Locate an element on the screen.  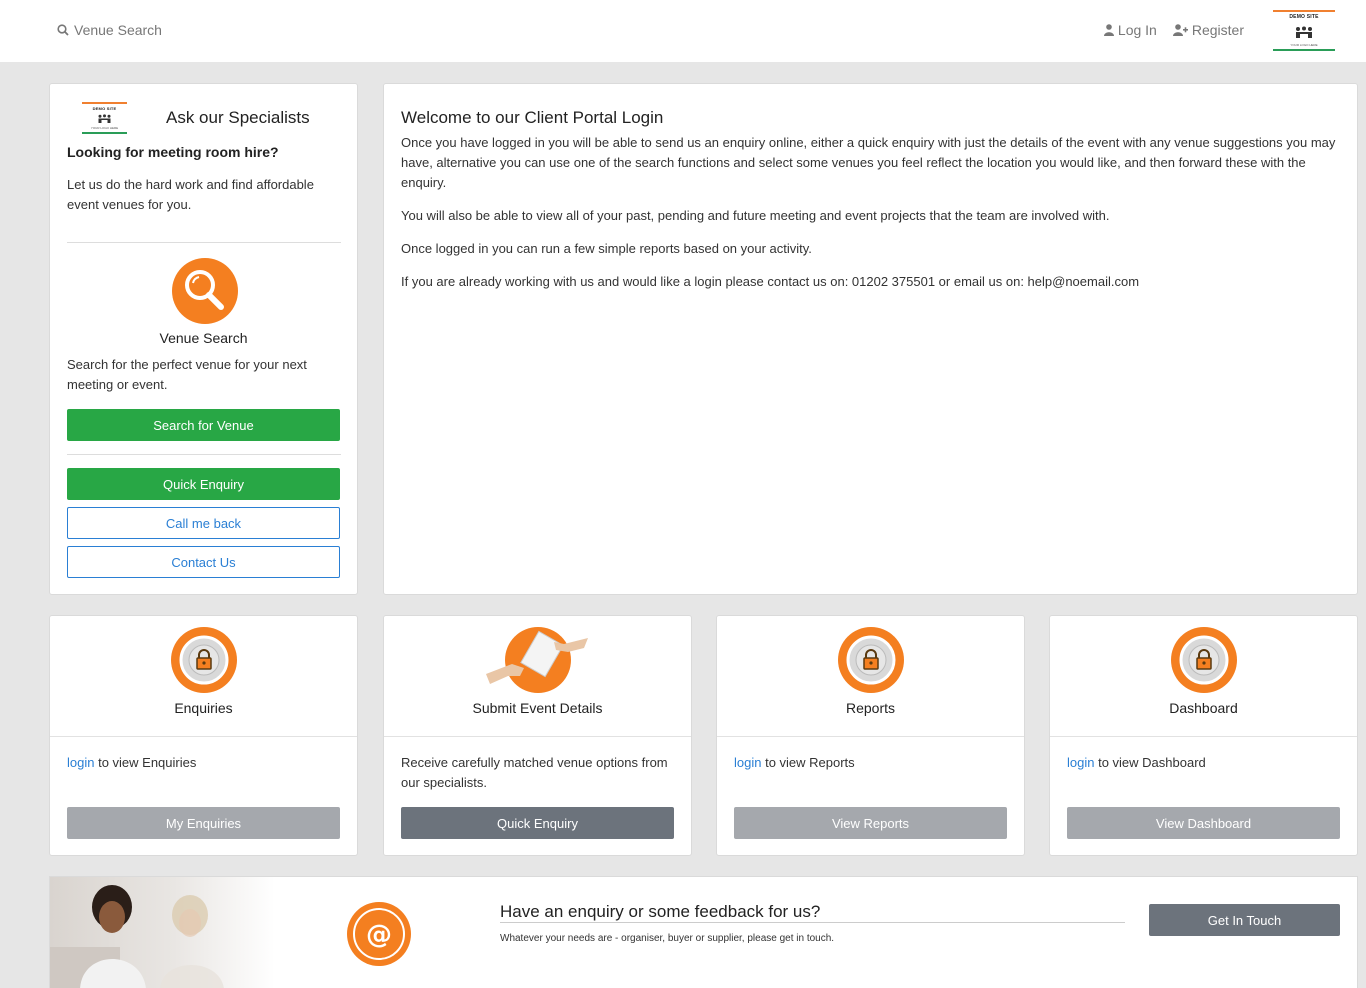
logo-subtext: YOUR LOGO HERE is located at coordinates (1304, 45).